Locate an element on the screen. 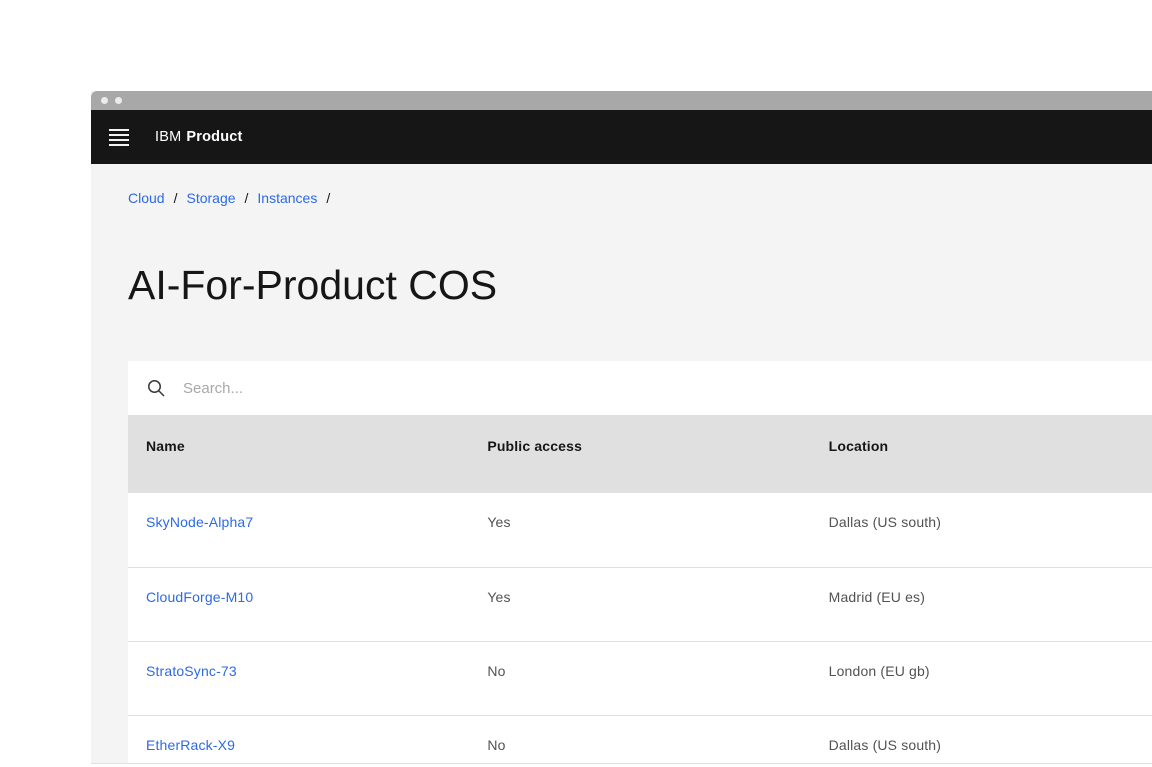 This screenshot has width=1152, height=767. cell-name: CloudForge-M10 is located at coordinates (298, 604).